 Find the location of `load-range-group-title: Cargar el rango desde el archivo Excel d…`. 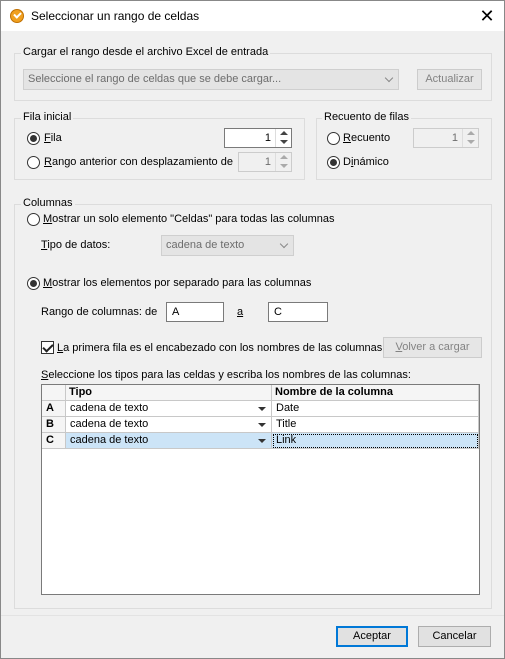

load-range-group-title: Cargar el rango desde el archivo Excel d… is located at coordinates (146, 52).